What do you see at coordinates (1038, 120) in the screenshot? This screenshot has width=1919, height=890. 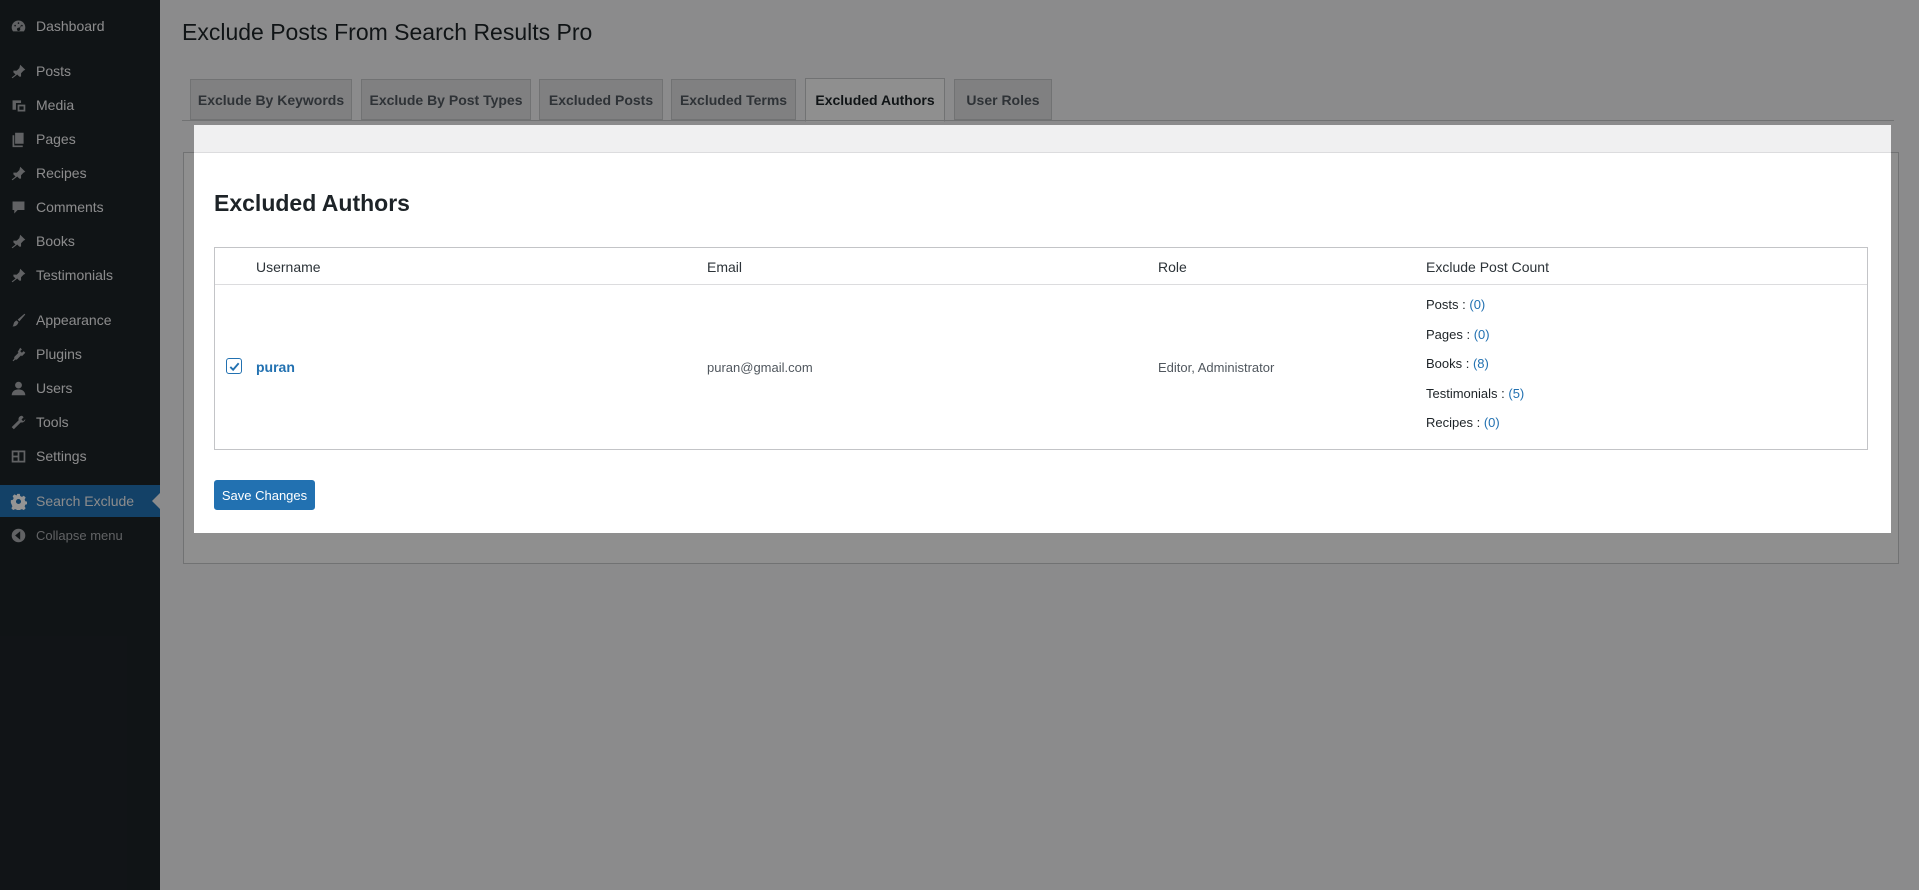 I see `tabs-divider` at bounding box center [1038, 120].